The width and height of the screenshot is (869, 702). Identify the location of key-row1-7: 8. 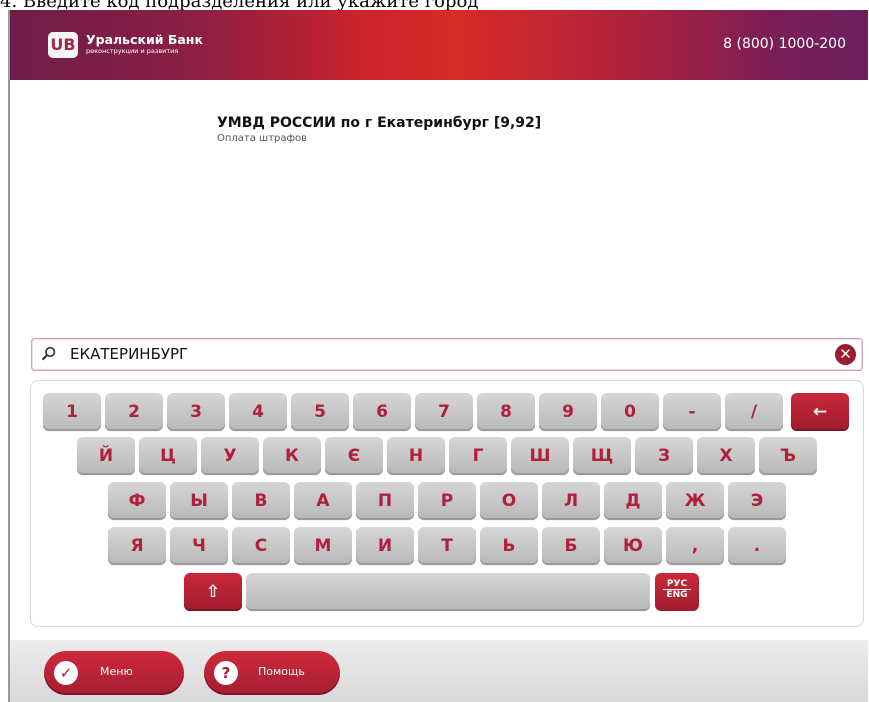
(506, 412).